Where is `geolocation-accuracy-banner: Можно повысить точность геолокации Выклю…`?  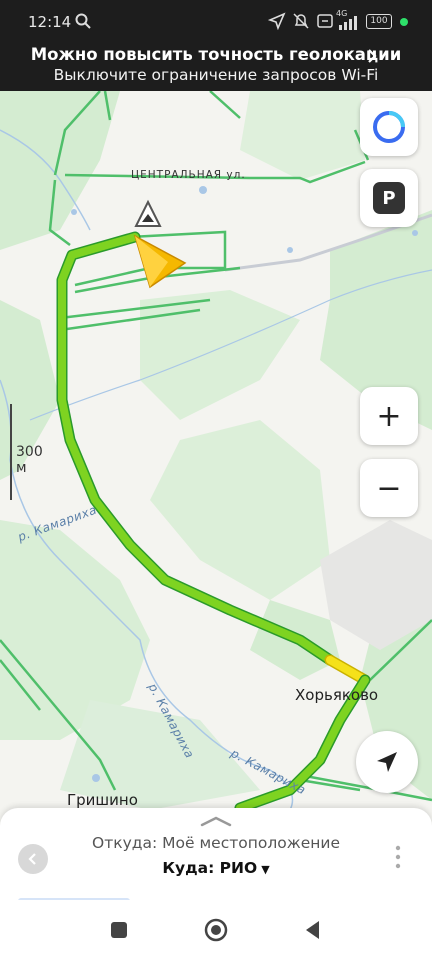
geolocation-accuracy-banner: Можно повысить точность геолокации Выклю… is located at coordinates (216, 67).